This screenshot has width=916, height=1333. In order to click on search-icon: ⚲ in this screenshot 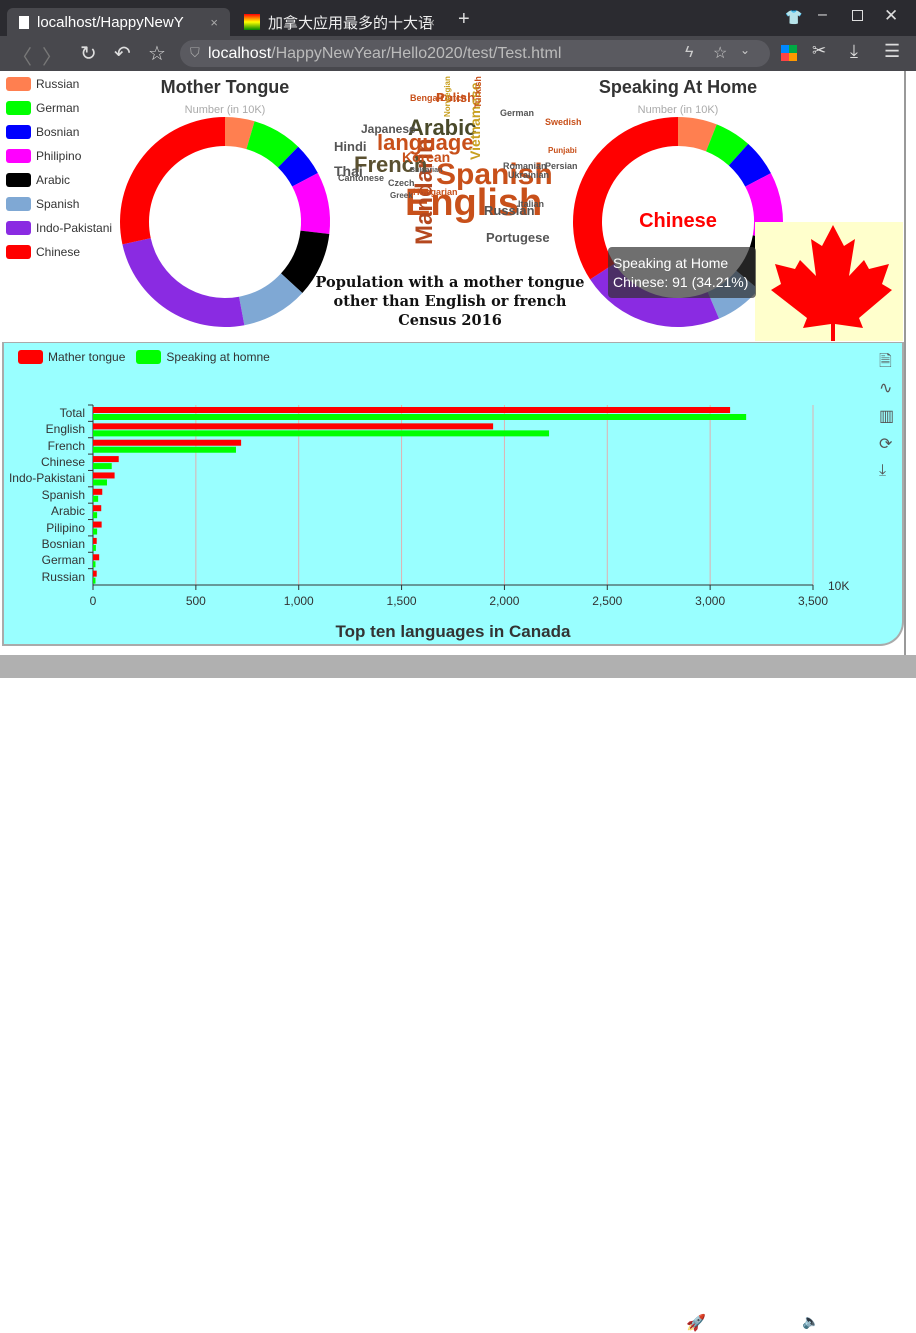, I will do `click(886, 1322)`.